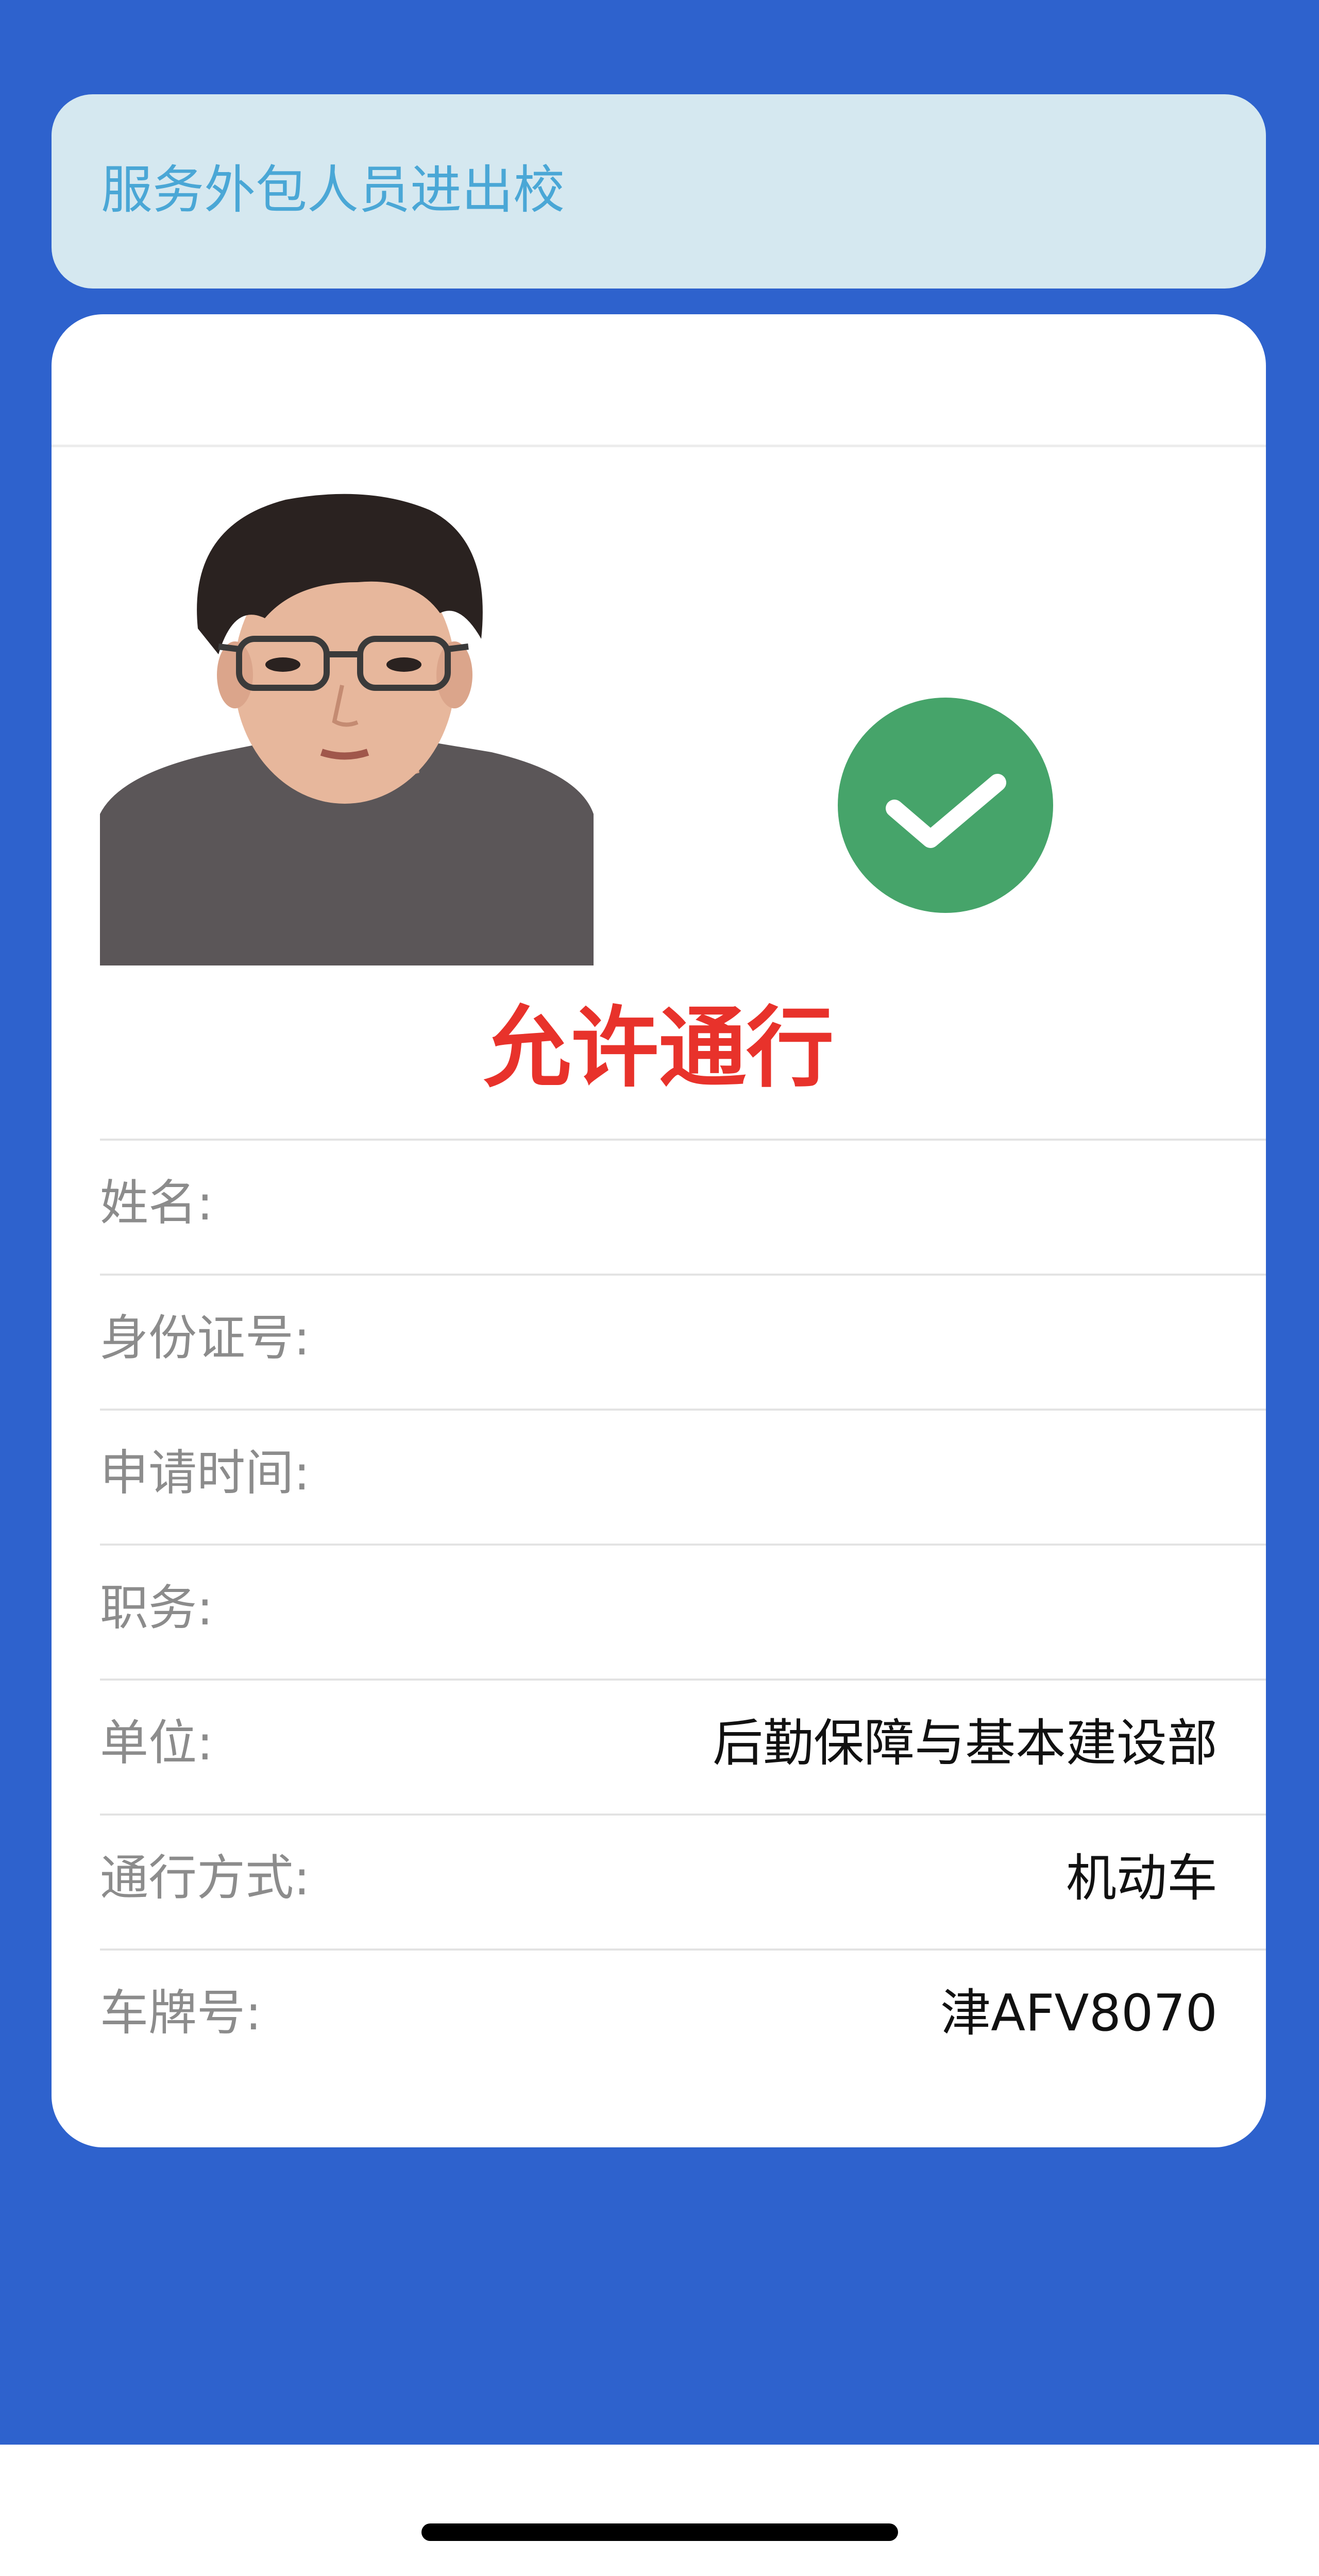  Describe the element at coordinates (156, 1743) in the screenshot. I see `row-label: 单位:` at that location.